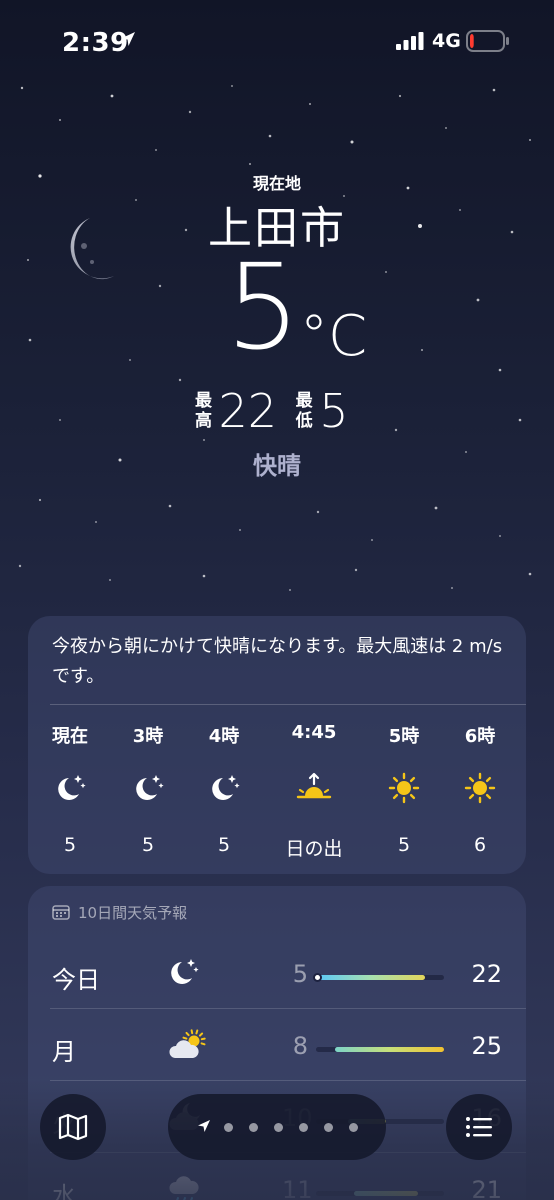 The width and height of the screenshot is (554, 1200). What do you see at coordinates (300, 1046) in the screenshot?
I see `day-low: 8` at bounding box center [300, 1046].